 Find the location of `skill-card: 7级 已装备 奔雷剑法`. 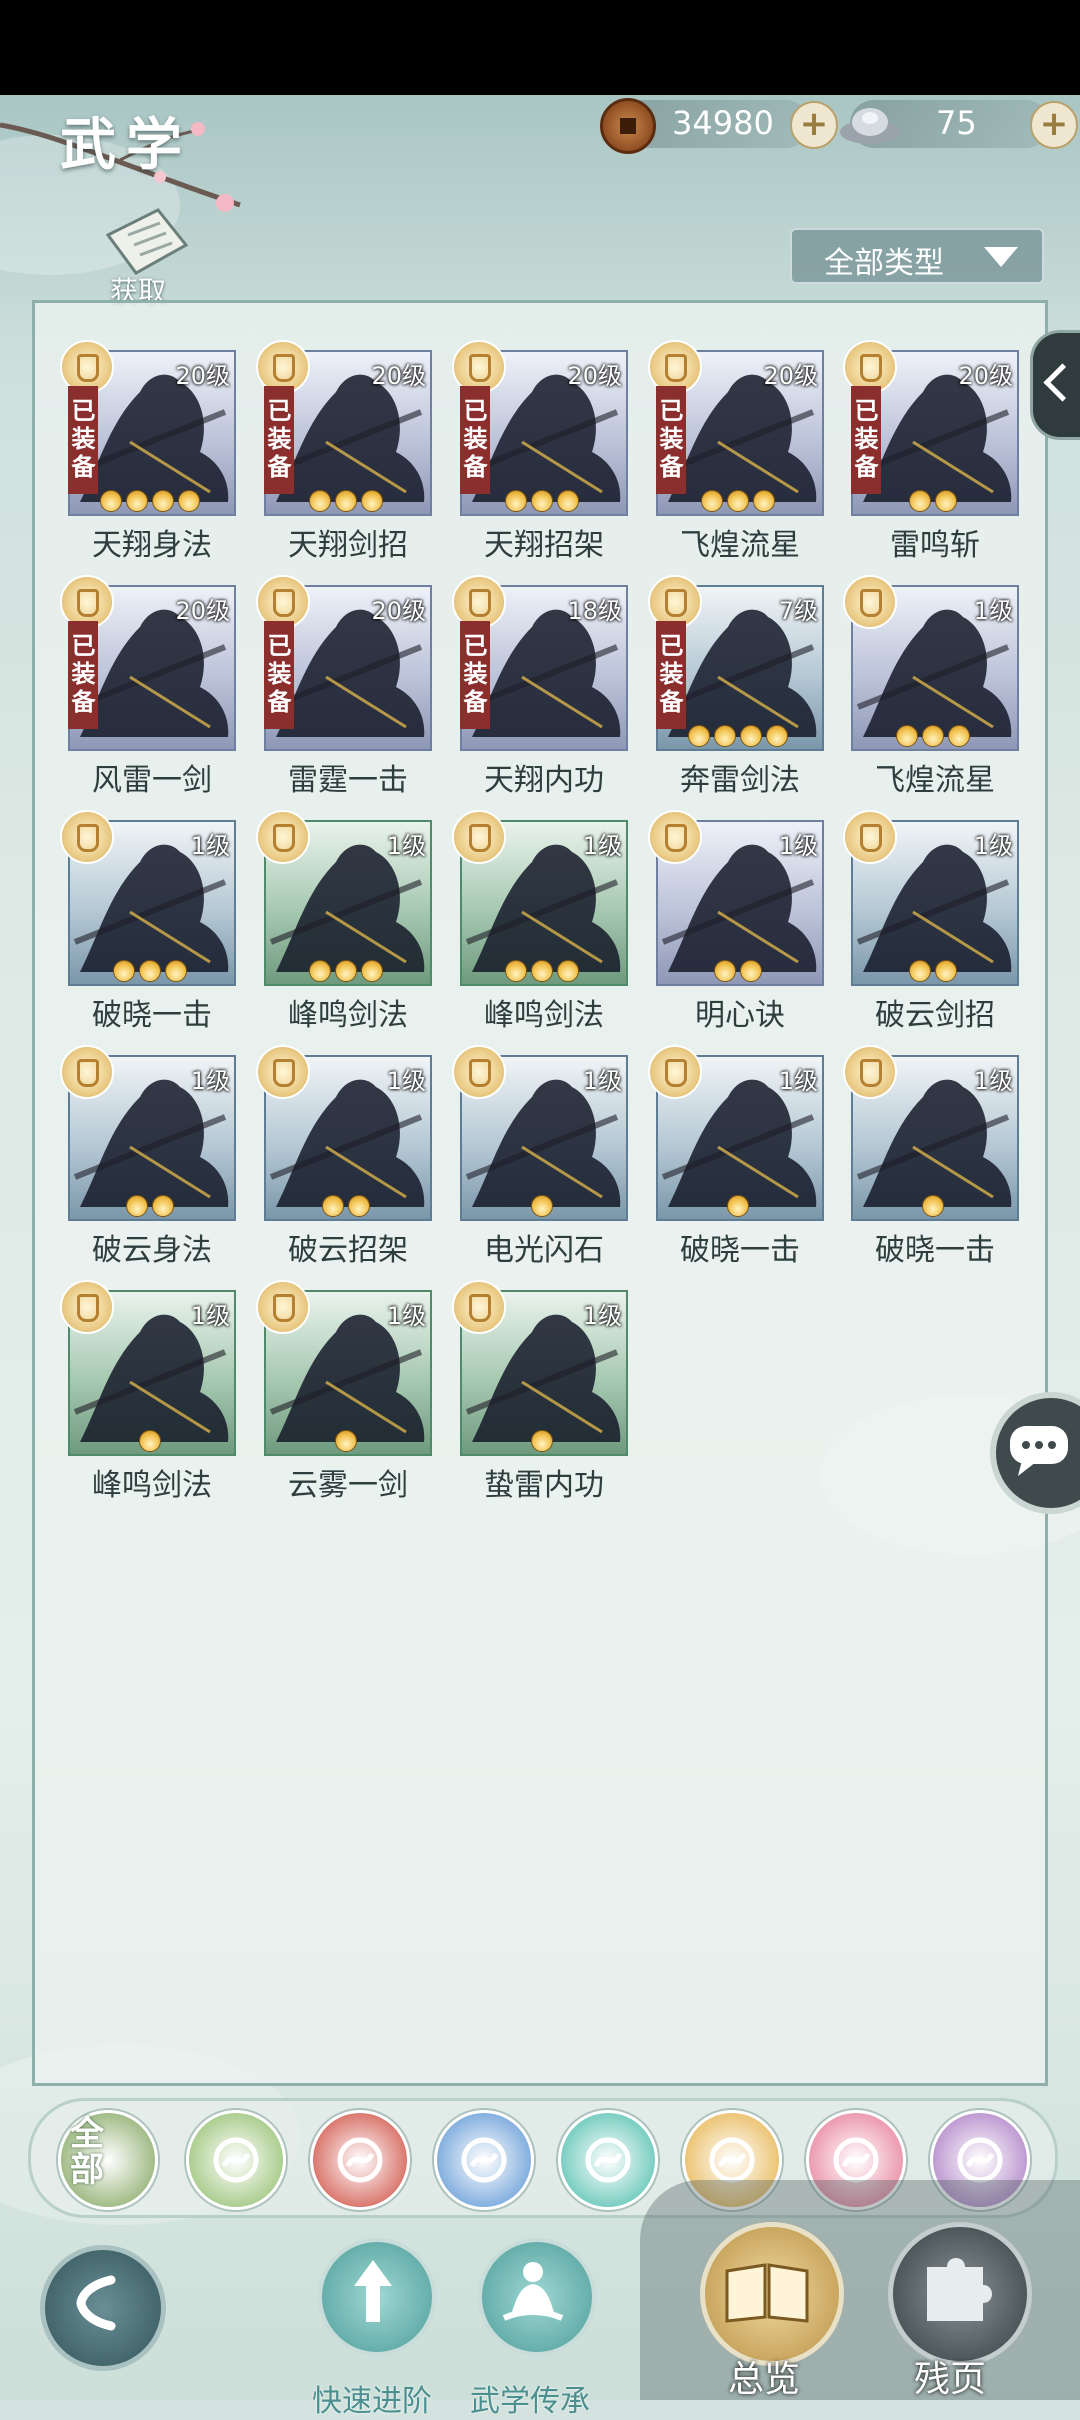

skill-card: 7级 已装备 奔雷剑法 is located at coordinates (736, 686).